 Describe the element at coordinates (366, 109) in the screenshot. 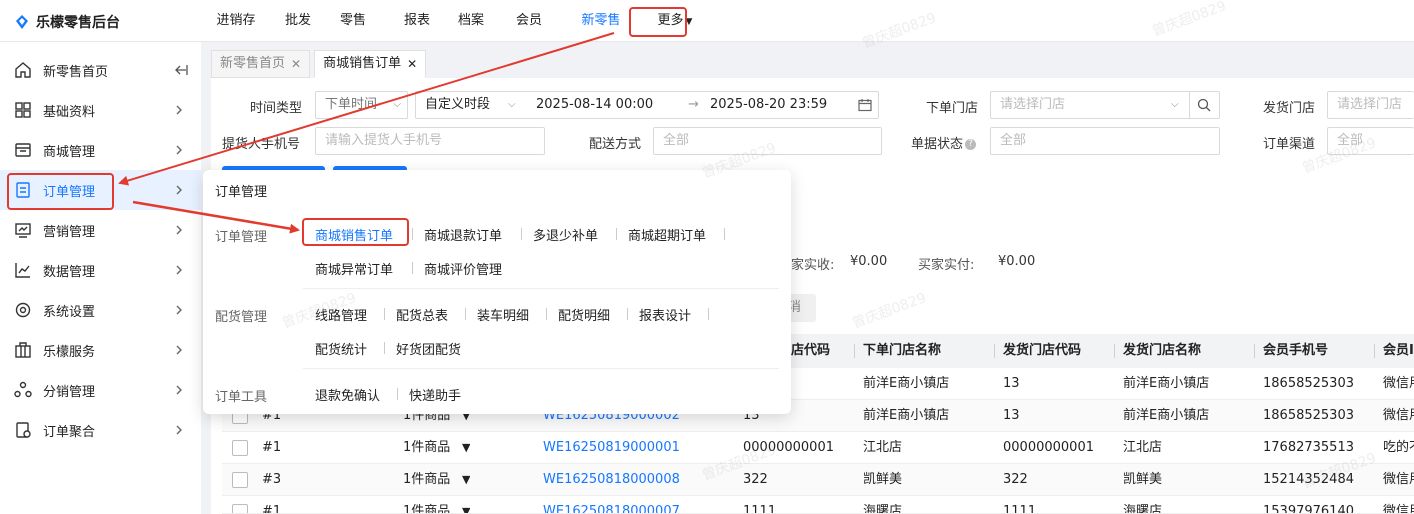

I see `arrow-to-orders` at that location.